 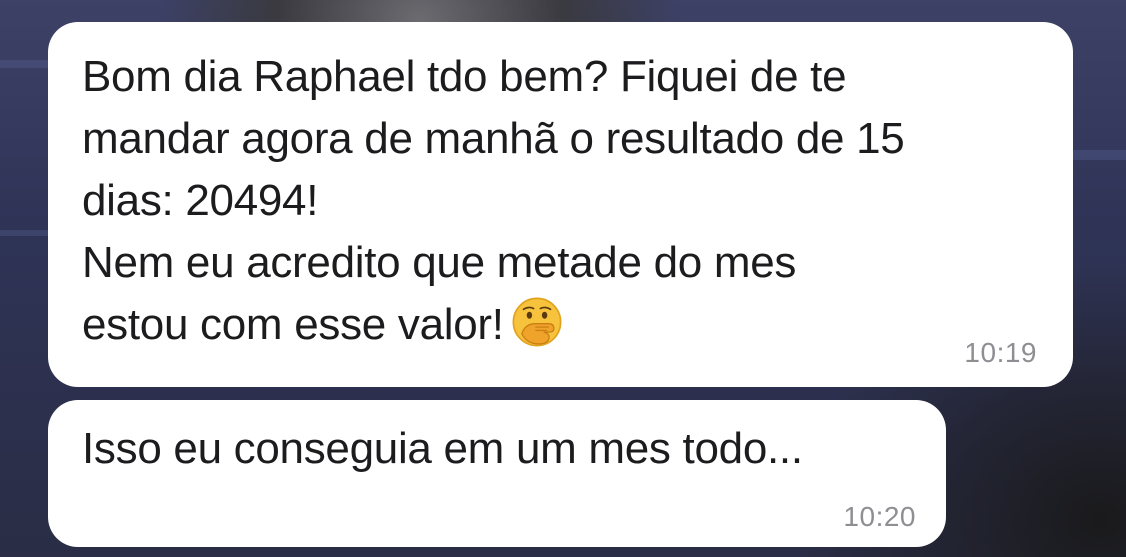 What do you see at coordinates (293, 324) in the screenshot?
I see `message-line: estou com esse valor!` at bounding box center [293, 324].